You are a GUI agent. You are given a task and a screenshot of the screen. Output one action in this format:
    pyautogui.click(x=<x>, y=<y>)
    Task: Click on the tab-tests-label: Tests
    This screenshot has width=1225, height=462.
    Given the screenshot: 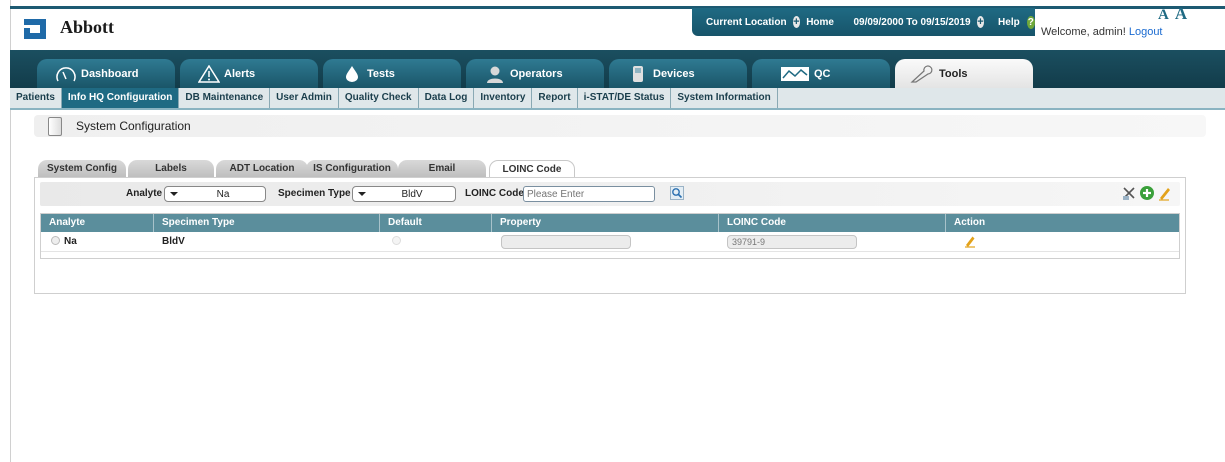 What is the action you would take?
    pyautogui.click(x=381, y=73)
    